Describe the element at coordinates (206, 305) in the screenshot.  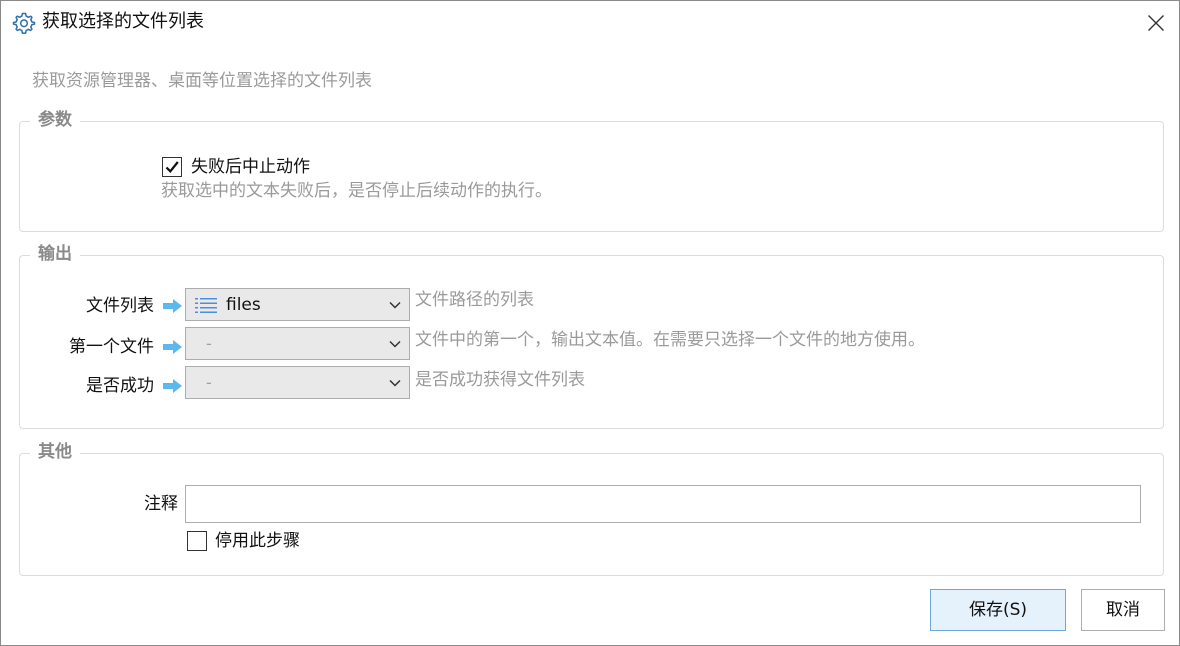
I see `list-icon` at that location.